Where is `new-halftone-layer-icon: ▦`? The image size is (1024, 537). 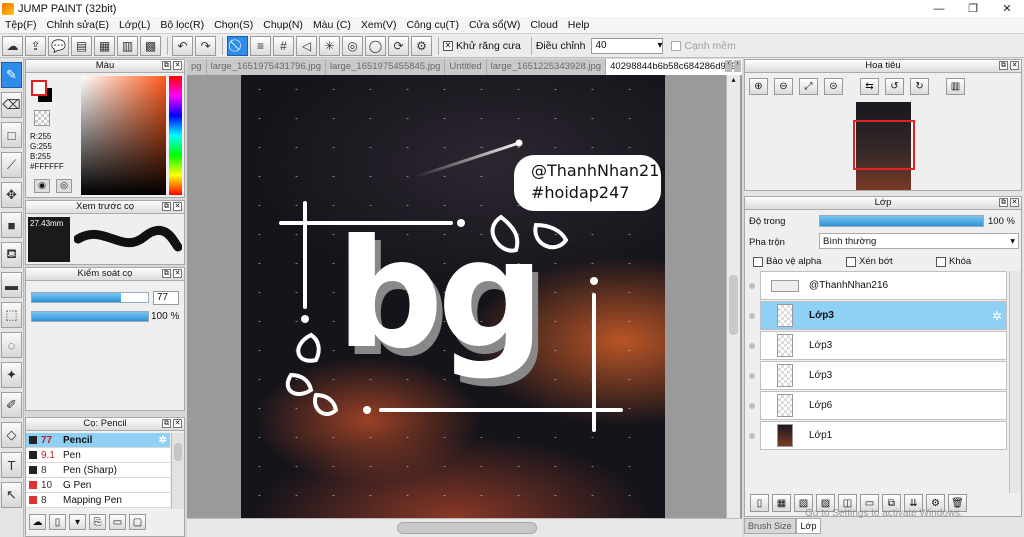 new-halftone-layer-icon: ▦ is located at coordinates (781, 503).